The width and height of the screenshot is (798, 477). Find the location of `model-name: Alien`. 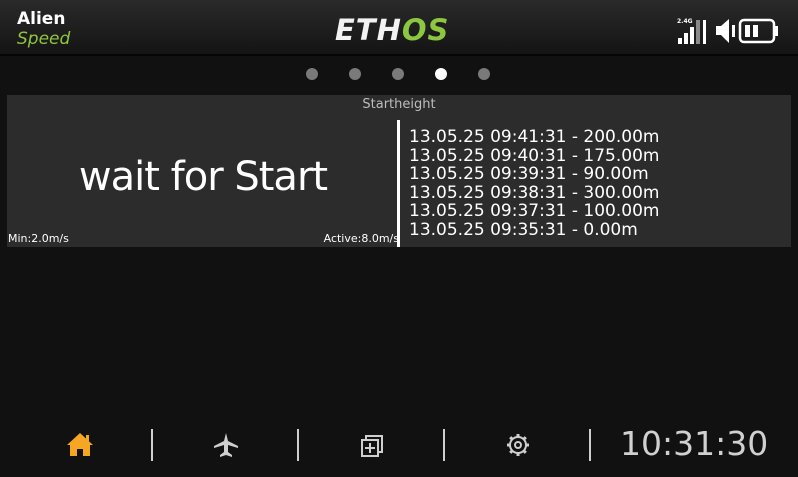

model-name: Alien is located at coordinates (41, 19).